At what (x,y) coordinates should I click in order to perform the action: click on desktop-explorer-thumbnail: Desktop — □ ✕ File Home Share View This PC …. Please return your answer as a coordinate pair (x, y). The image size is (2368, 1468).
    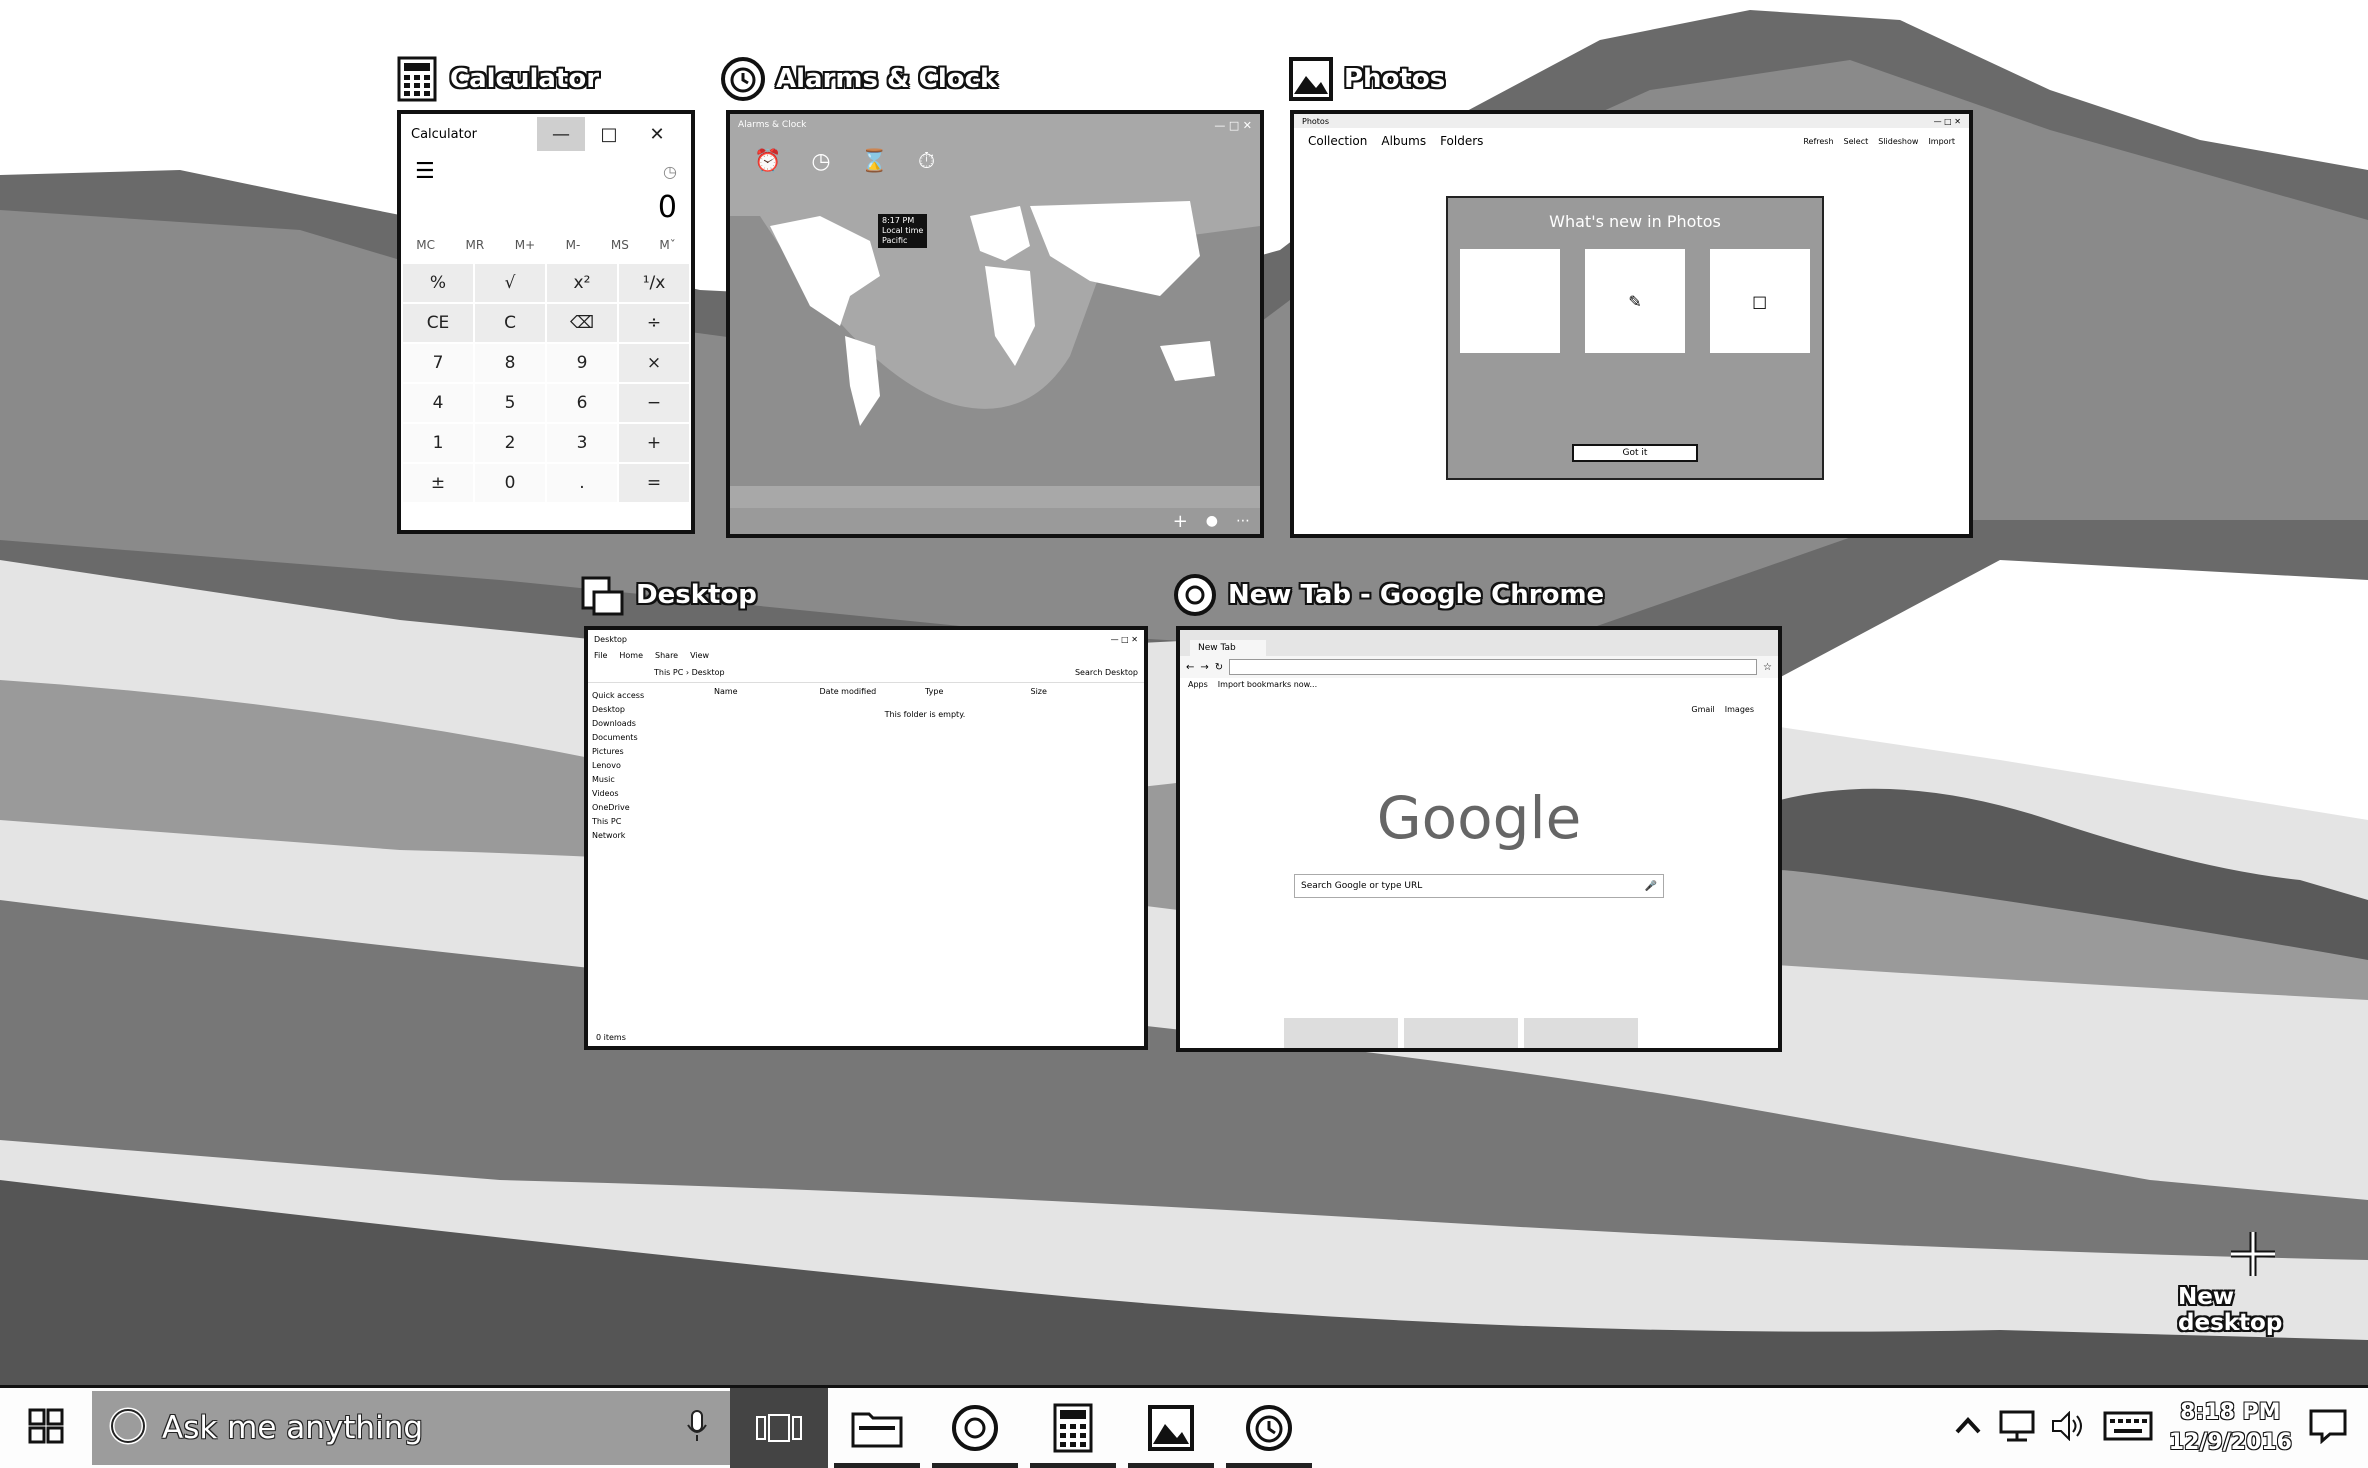
    Looking at the image, I should click on (866, 838).